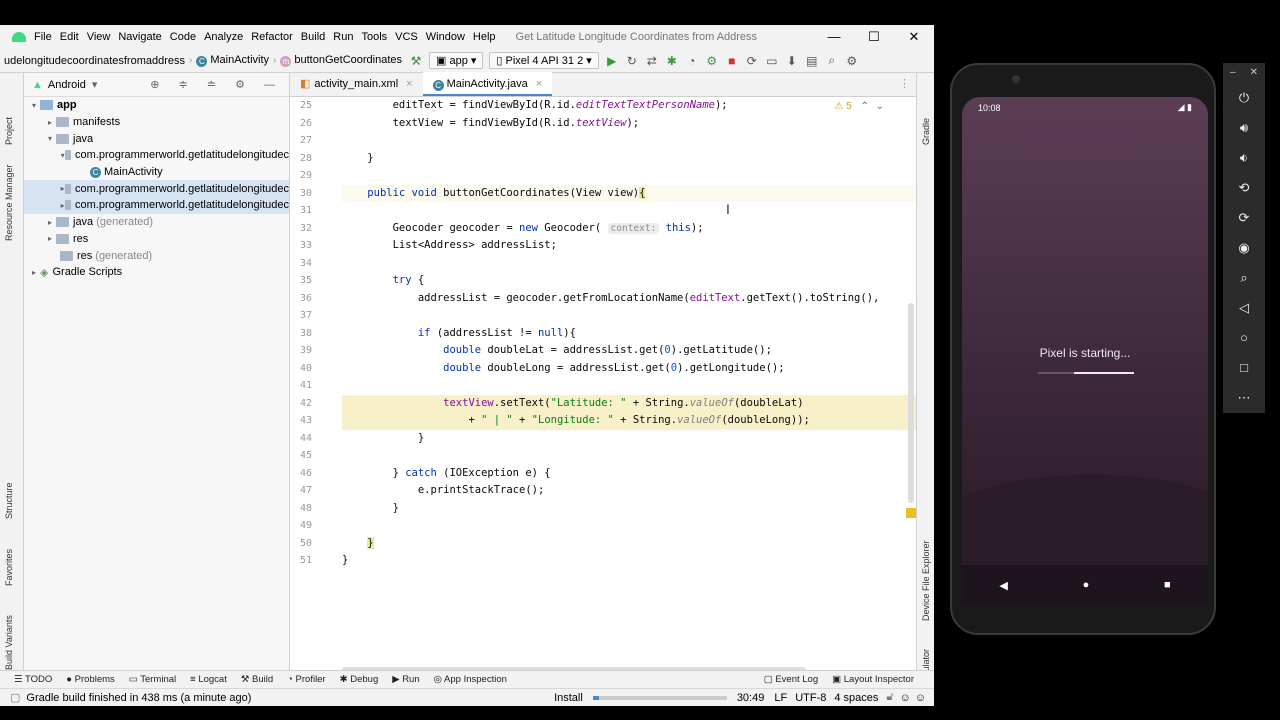  What do you see at coordinates (672, 61) in the screenshot?
I see `debug-icon: ✱` at bounding box center [672, 61].